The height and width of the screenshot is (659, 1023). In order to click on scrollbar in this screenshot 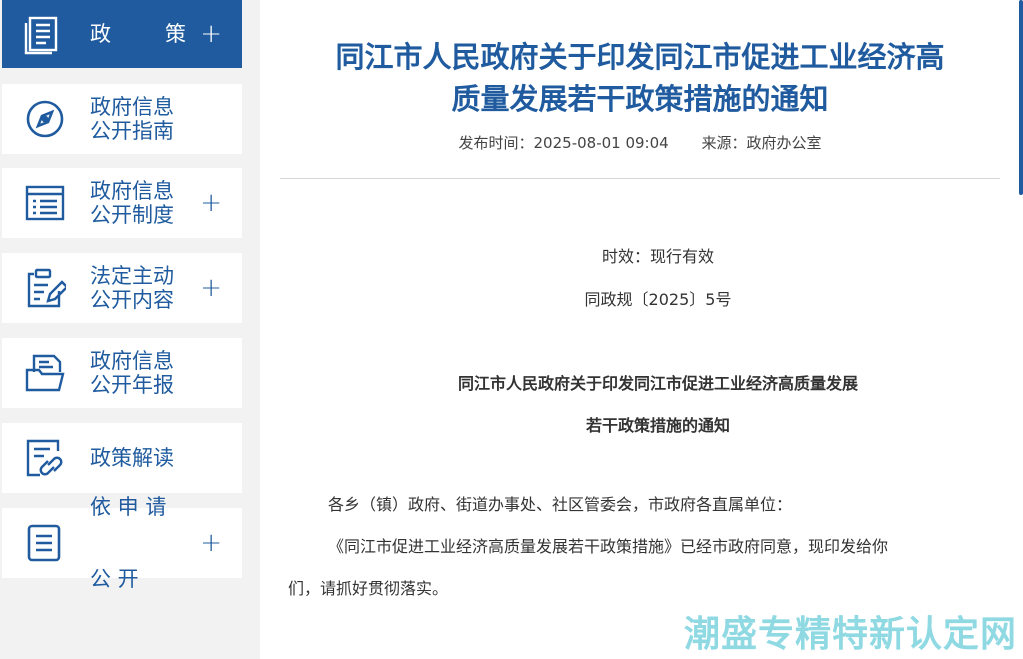, I will do `click(1021, 97)`.